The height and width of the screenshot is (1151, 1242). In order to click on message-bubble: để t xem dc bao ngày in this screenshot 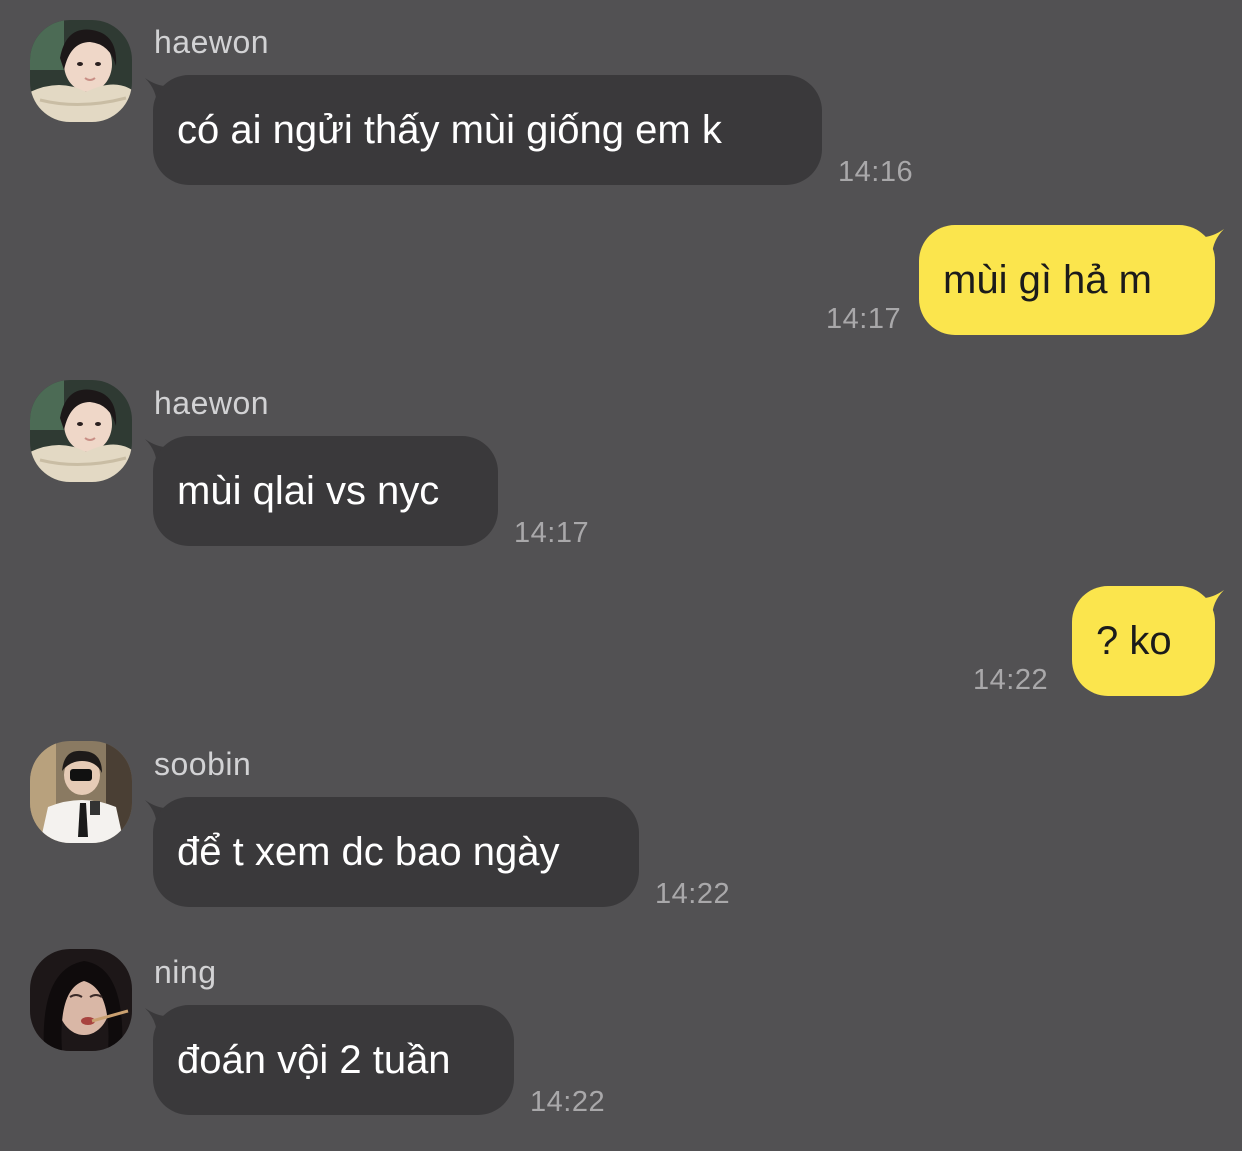, I will do `click(396, 852)`.